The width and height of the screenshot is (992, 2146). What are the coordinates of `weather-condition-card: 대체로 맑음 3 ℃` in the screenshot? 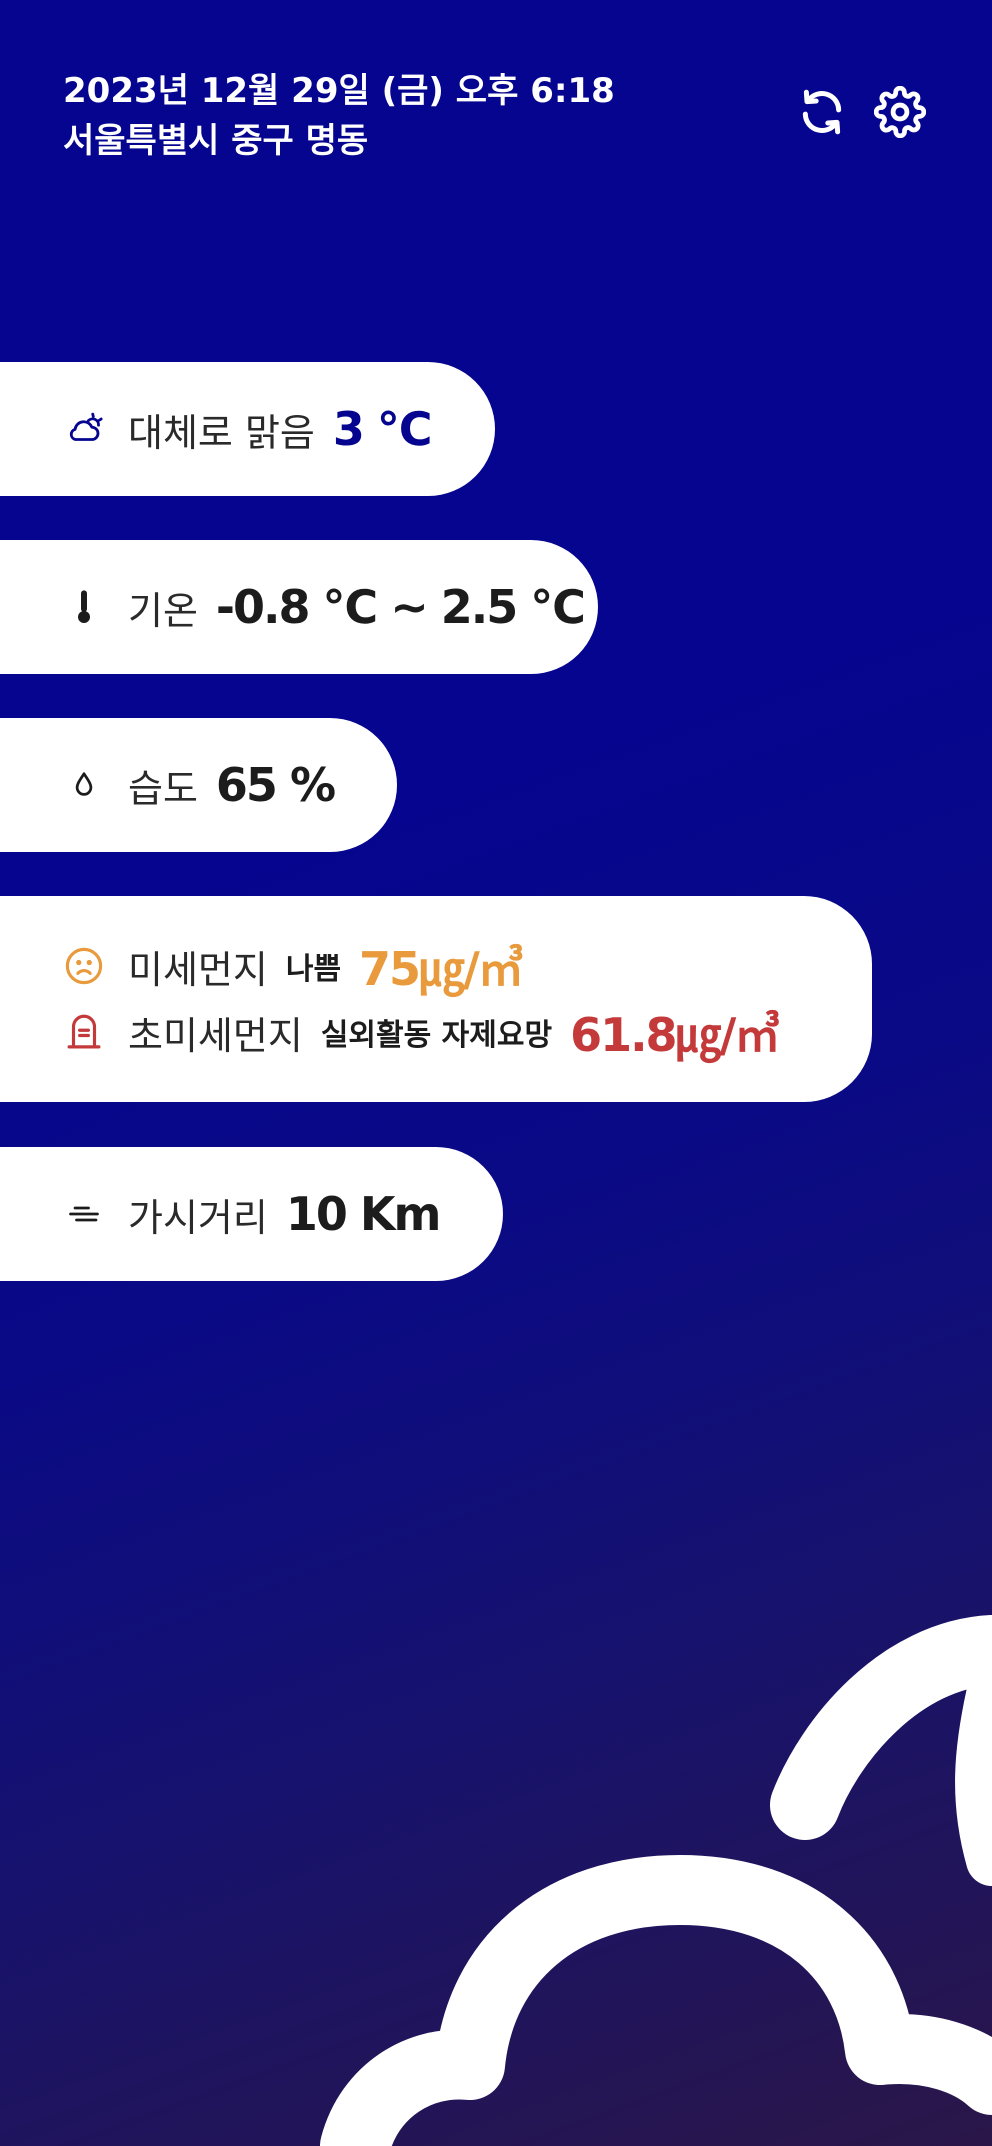 It's located at (247, 429).